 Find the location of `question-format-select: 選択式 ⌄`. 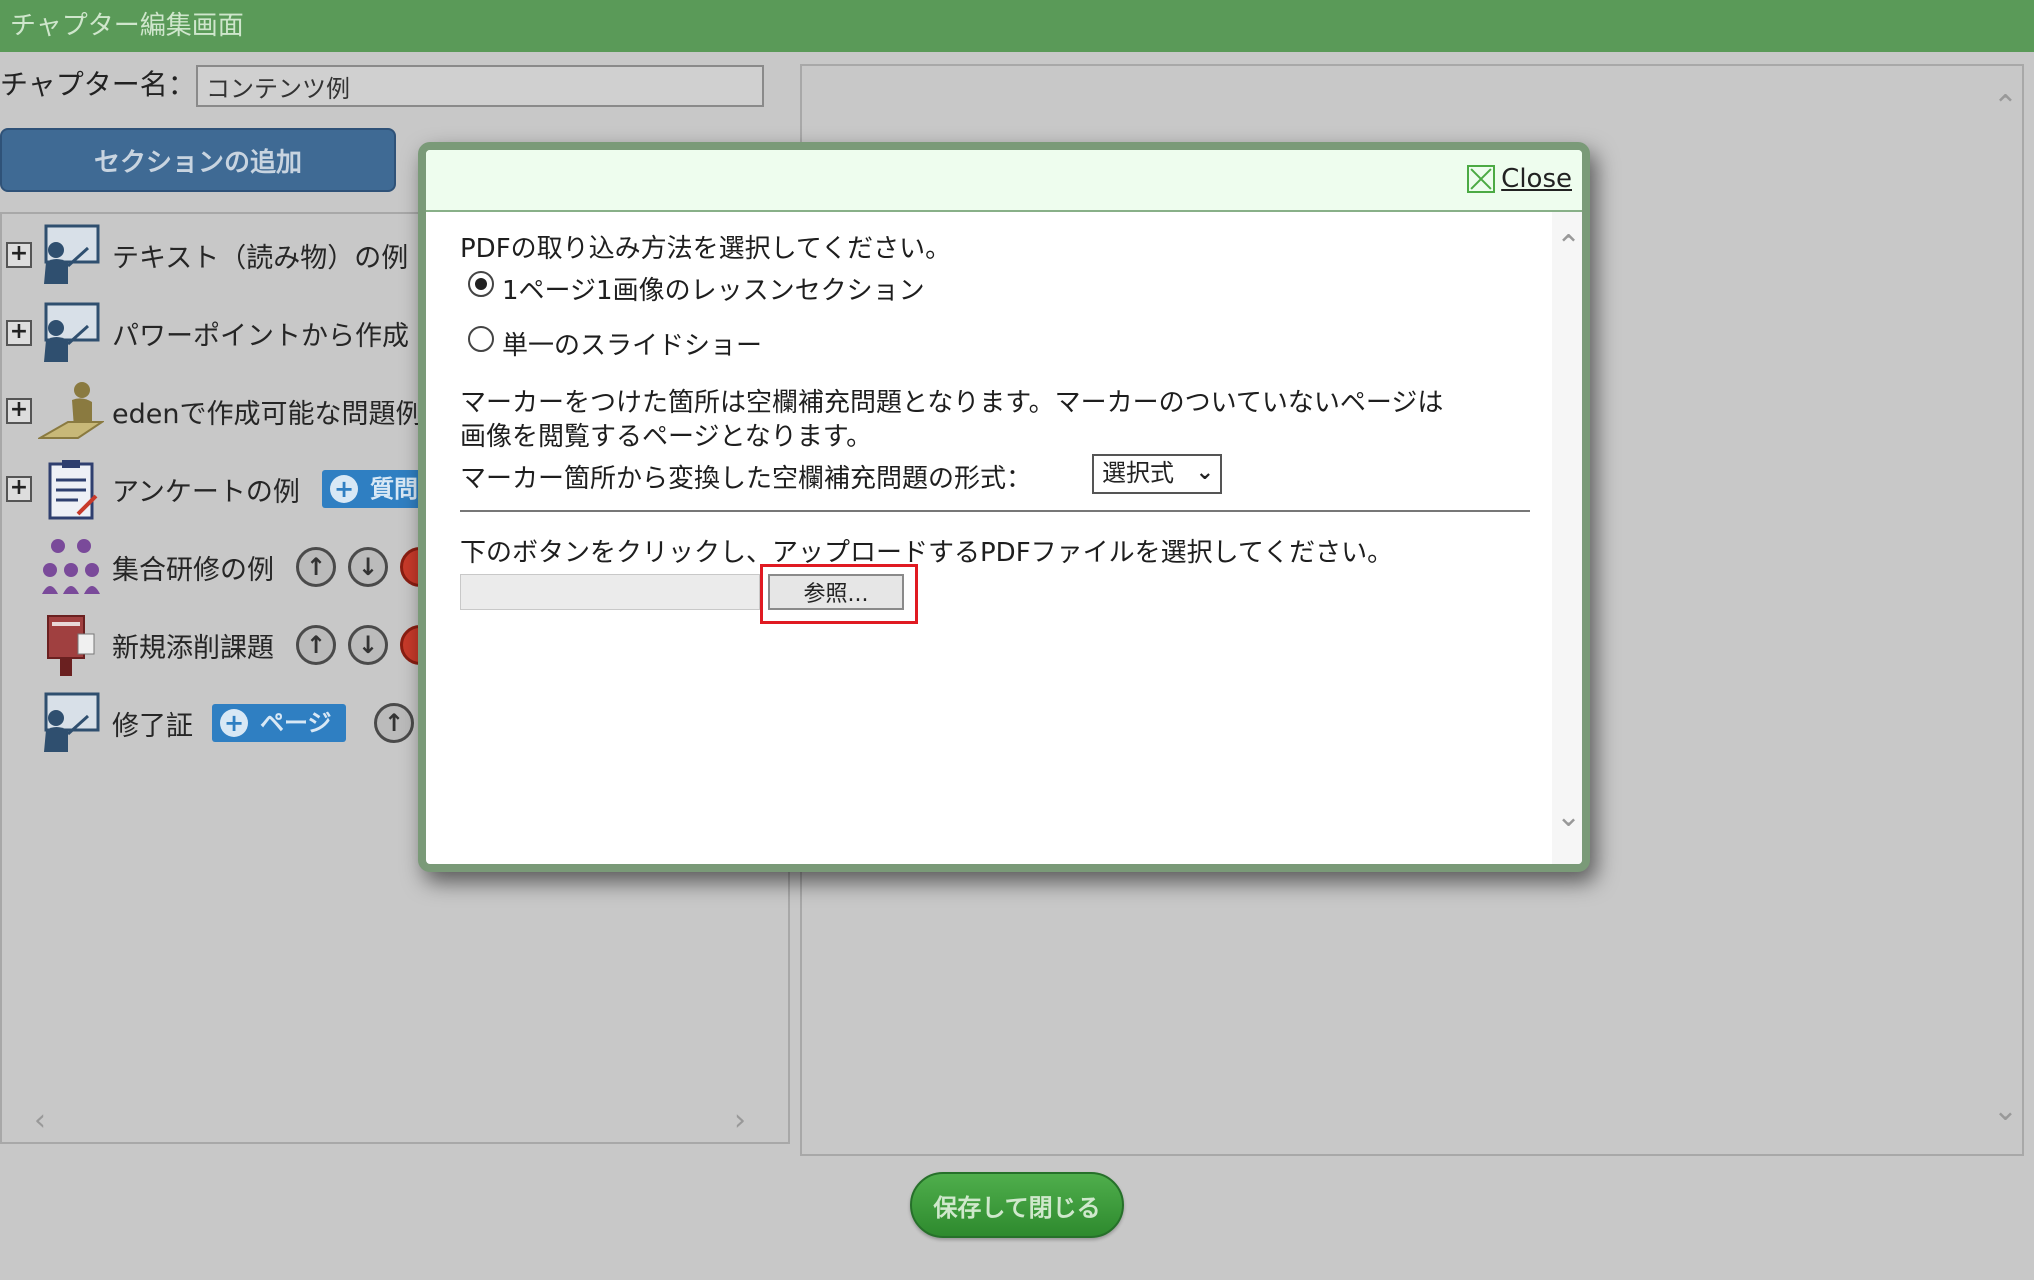

question-format-select: 選択式 ⌄ is located at coordinates (1157, 474).